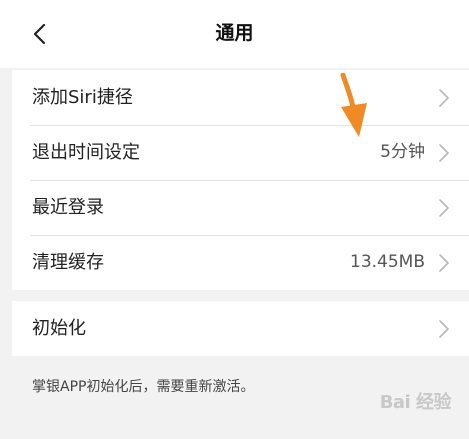  Describe the element at coordinates (82, 97) in the screenshot. I see `row-label: 添加Siri捷径` at that location.